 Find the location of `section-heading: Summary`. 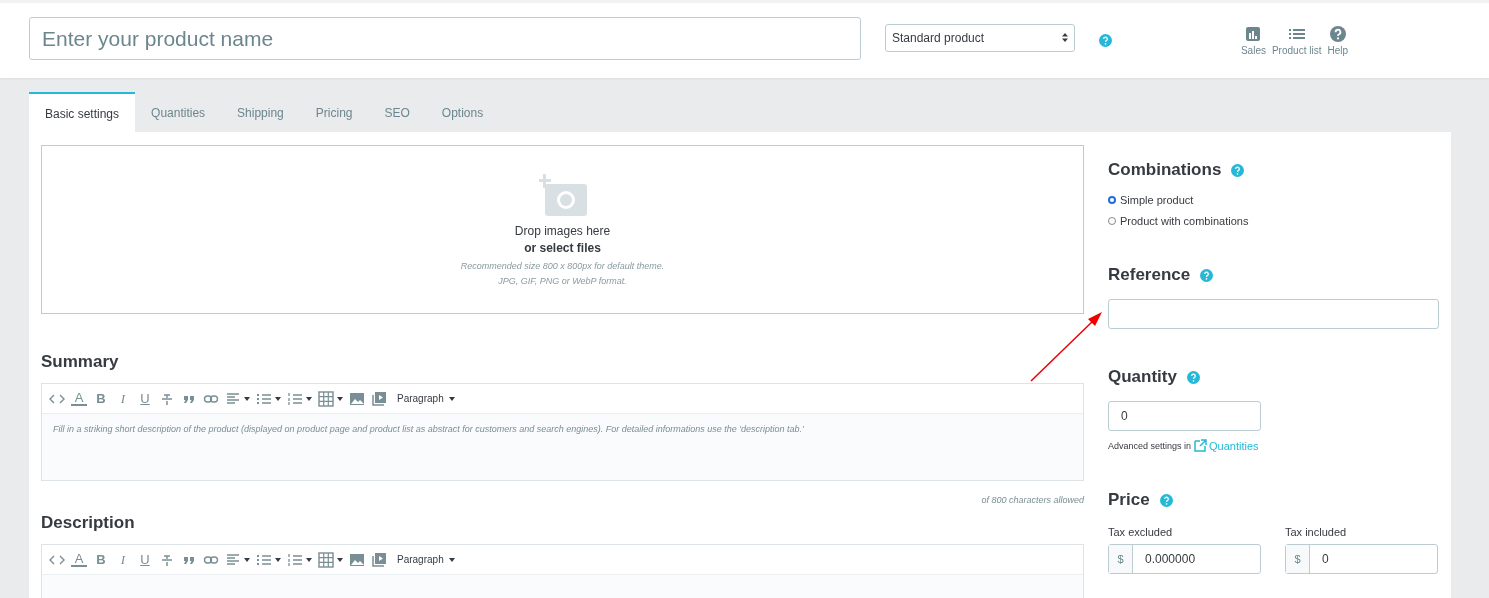

section-heading: Summary is located at coordinates (80, 362).